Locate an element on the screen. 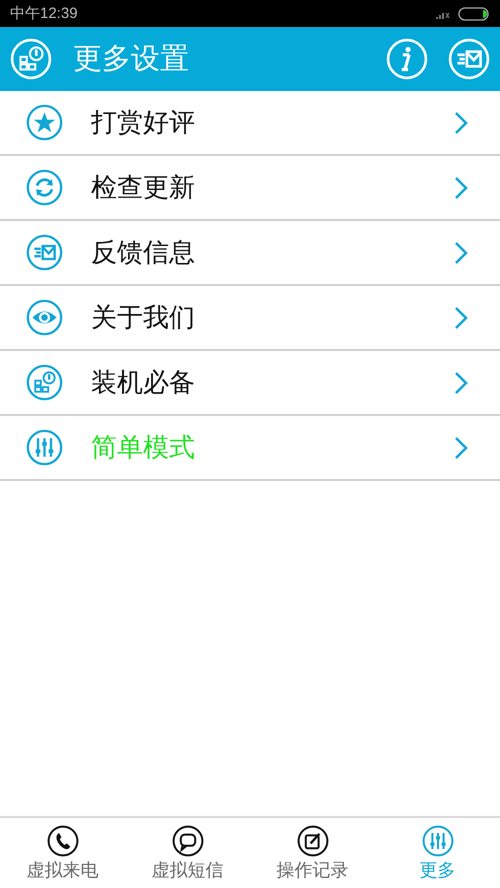 This screenshot has width=500, height=888. edit-icon is located at coordinates (312, 840).